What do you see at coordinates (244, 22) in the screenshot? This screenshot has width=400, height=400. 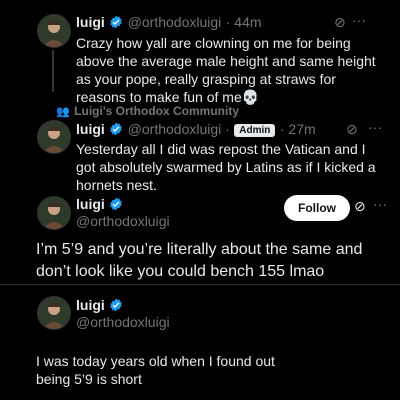 I see `timestamp: · 44m` at bounding box center [244, 22].